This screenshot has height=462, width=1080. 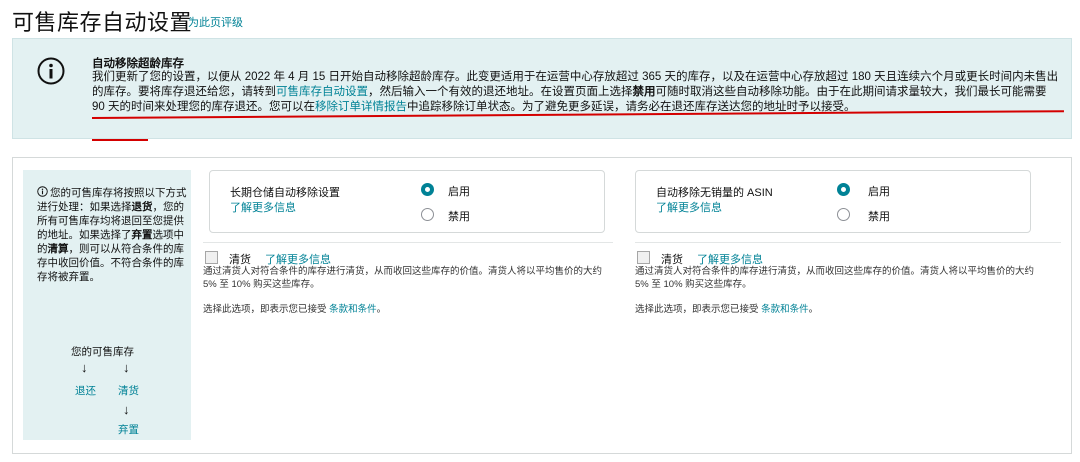 I want to click on red-underline-annotation, so click(x=120, y=140).